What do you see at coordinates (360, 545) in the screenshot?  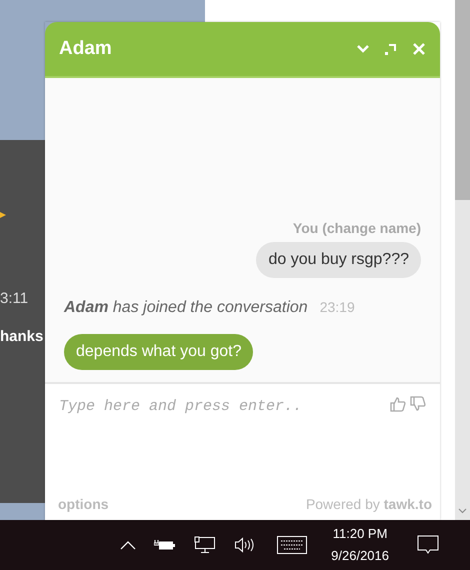 I see `taskbar-clock: 11:20 PM 9/26/2016` at bounding box center [360, 545].